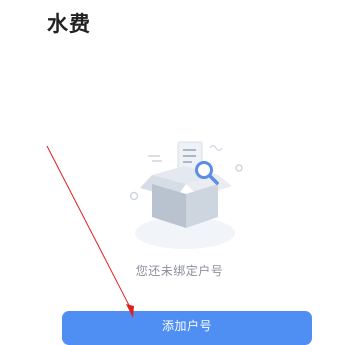  Describe the element at coordinates (185, 193) in the screenshot. I see `empty-box-search-icon` at that location.